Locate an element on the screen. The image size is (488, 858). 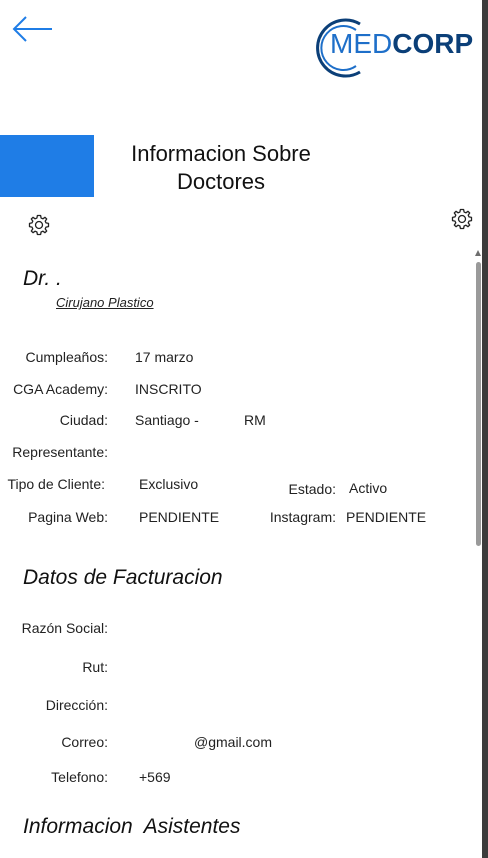
medcorp-logo: MEDCORP is located at coordinates (392, 47).